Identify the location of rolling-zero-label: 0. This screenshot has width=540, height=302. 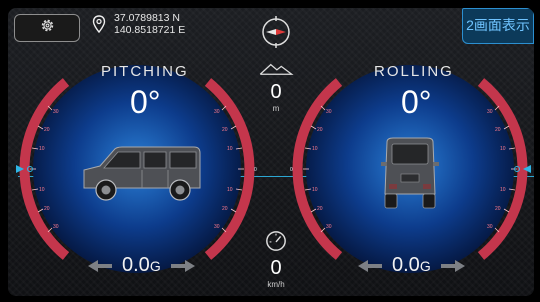
(291, 170).